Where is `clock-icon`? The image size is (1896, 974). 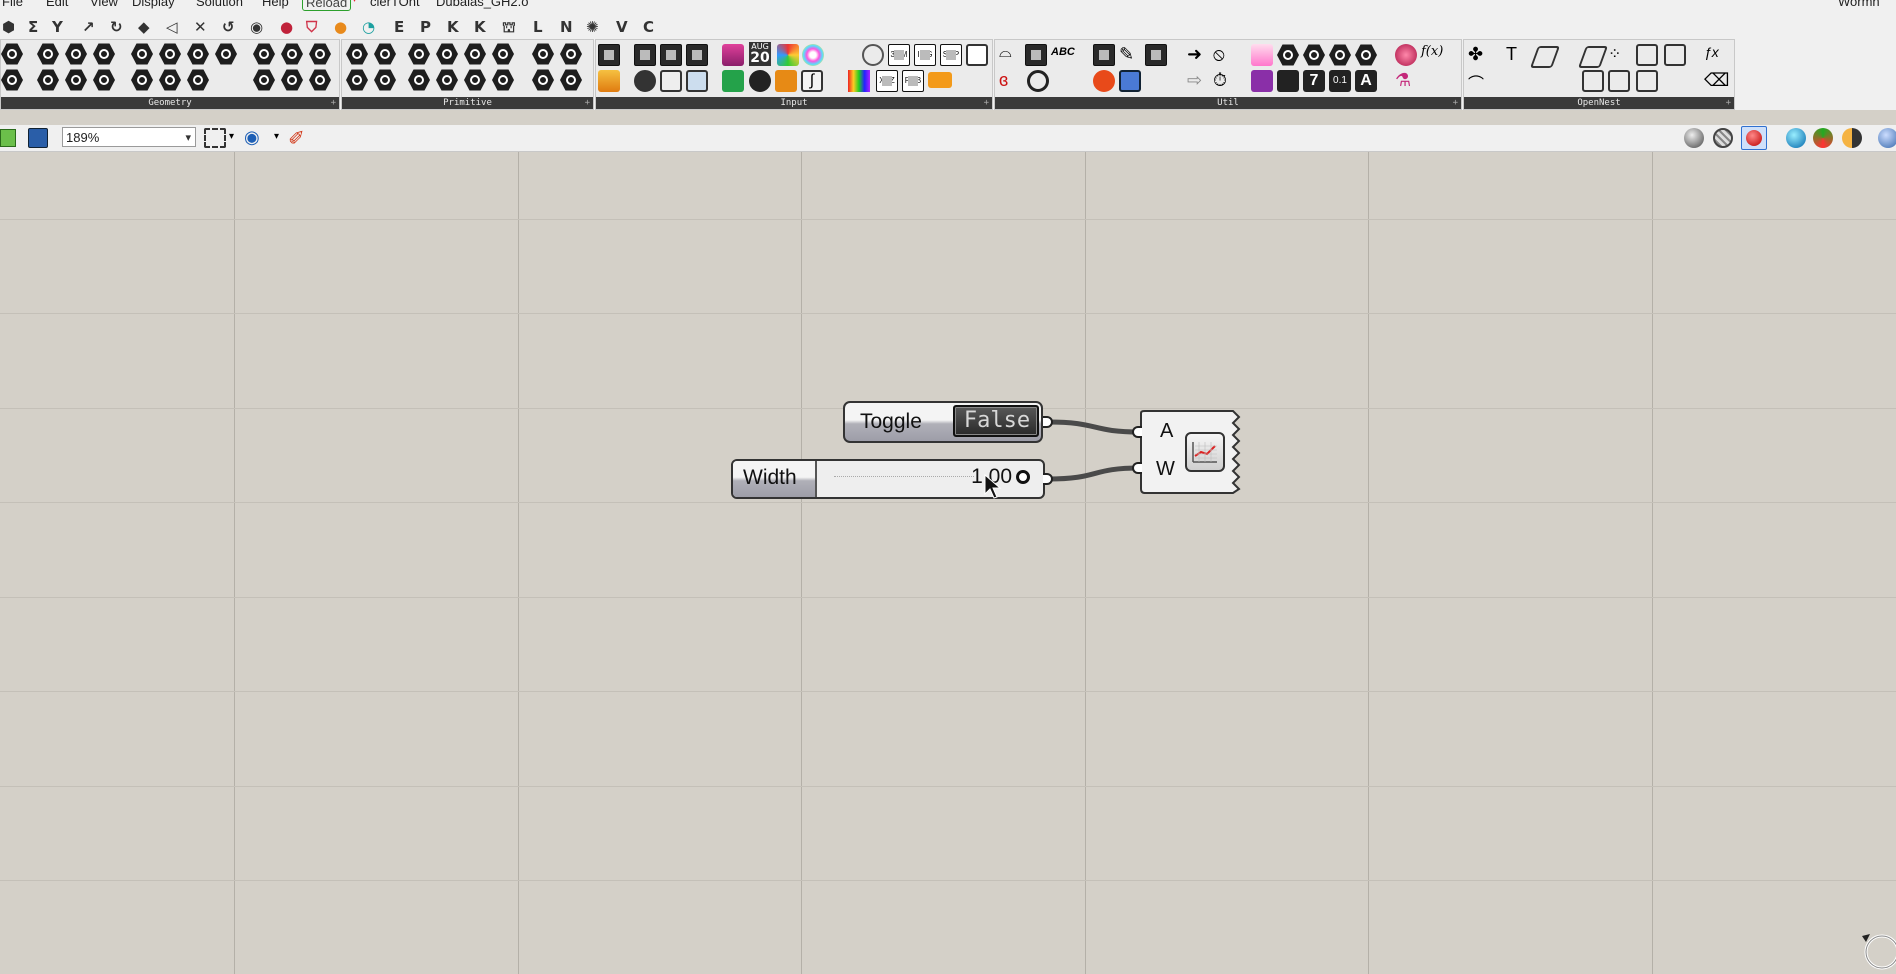
clock-icon is located at coordinates (760, 81).